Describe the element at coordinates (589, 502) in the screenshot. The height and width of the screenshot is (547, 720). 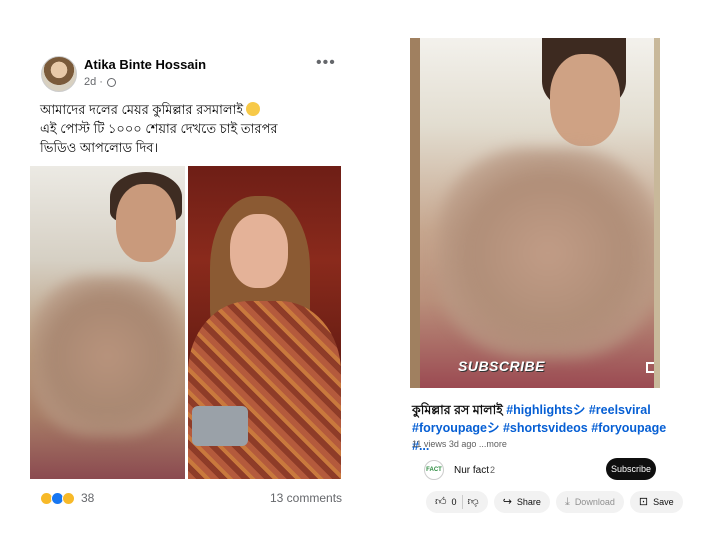
I see `download-button: ⤓ Download` at that location.